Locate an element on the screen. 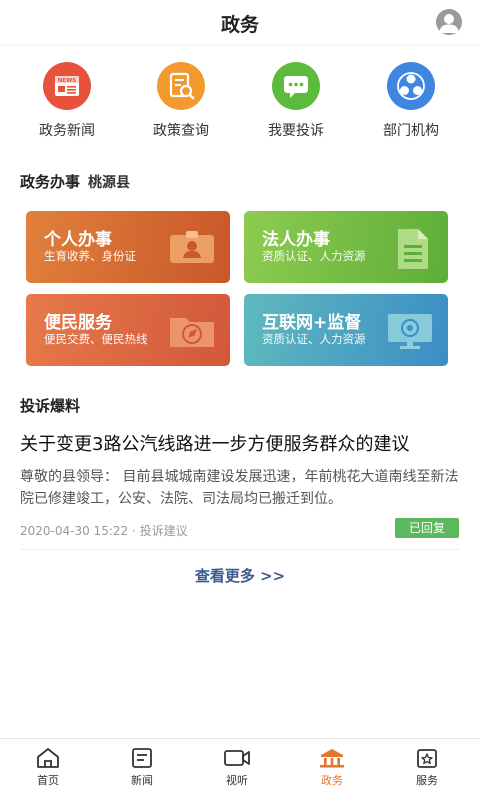 The width and height of the screenshot is (480, 800). card-internet-supervision: 互联网+监督 资质认证、人力资源 is located at coordinates (346, 330).